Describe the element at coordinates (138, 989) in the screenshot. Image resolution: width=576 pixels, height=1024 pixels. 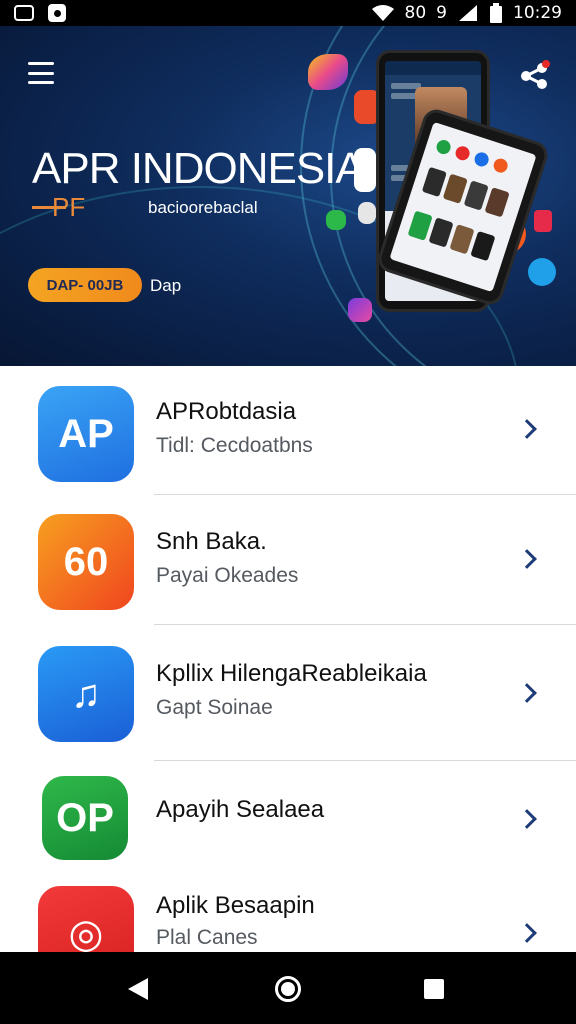
I see `back-icon` at that location.